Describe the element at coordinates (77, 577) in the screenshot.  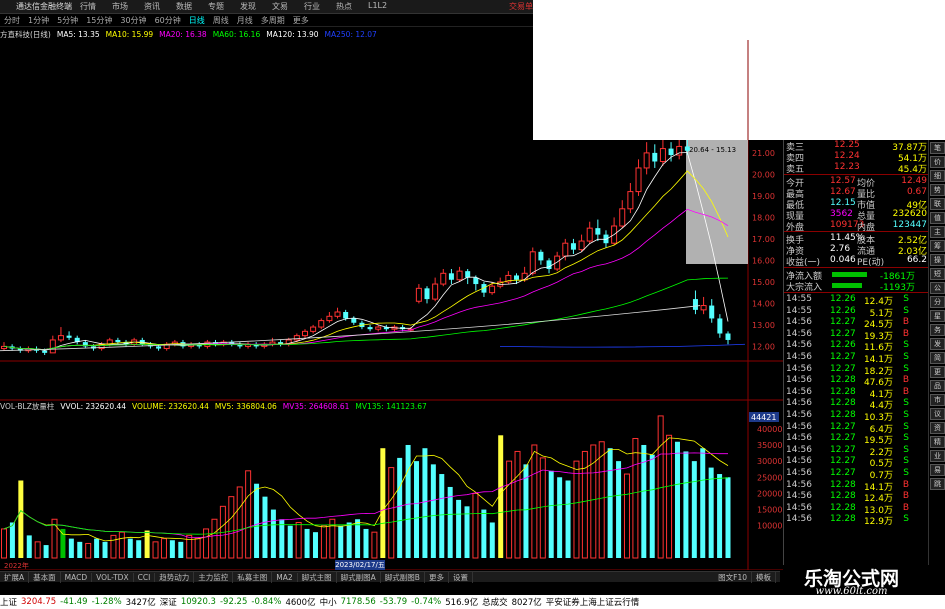
I see `indicator-tab: MACD` at that location.